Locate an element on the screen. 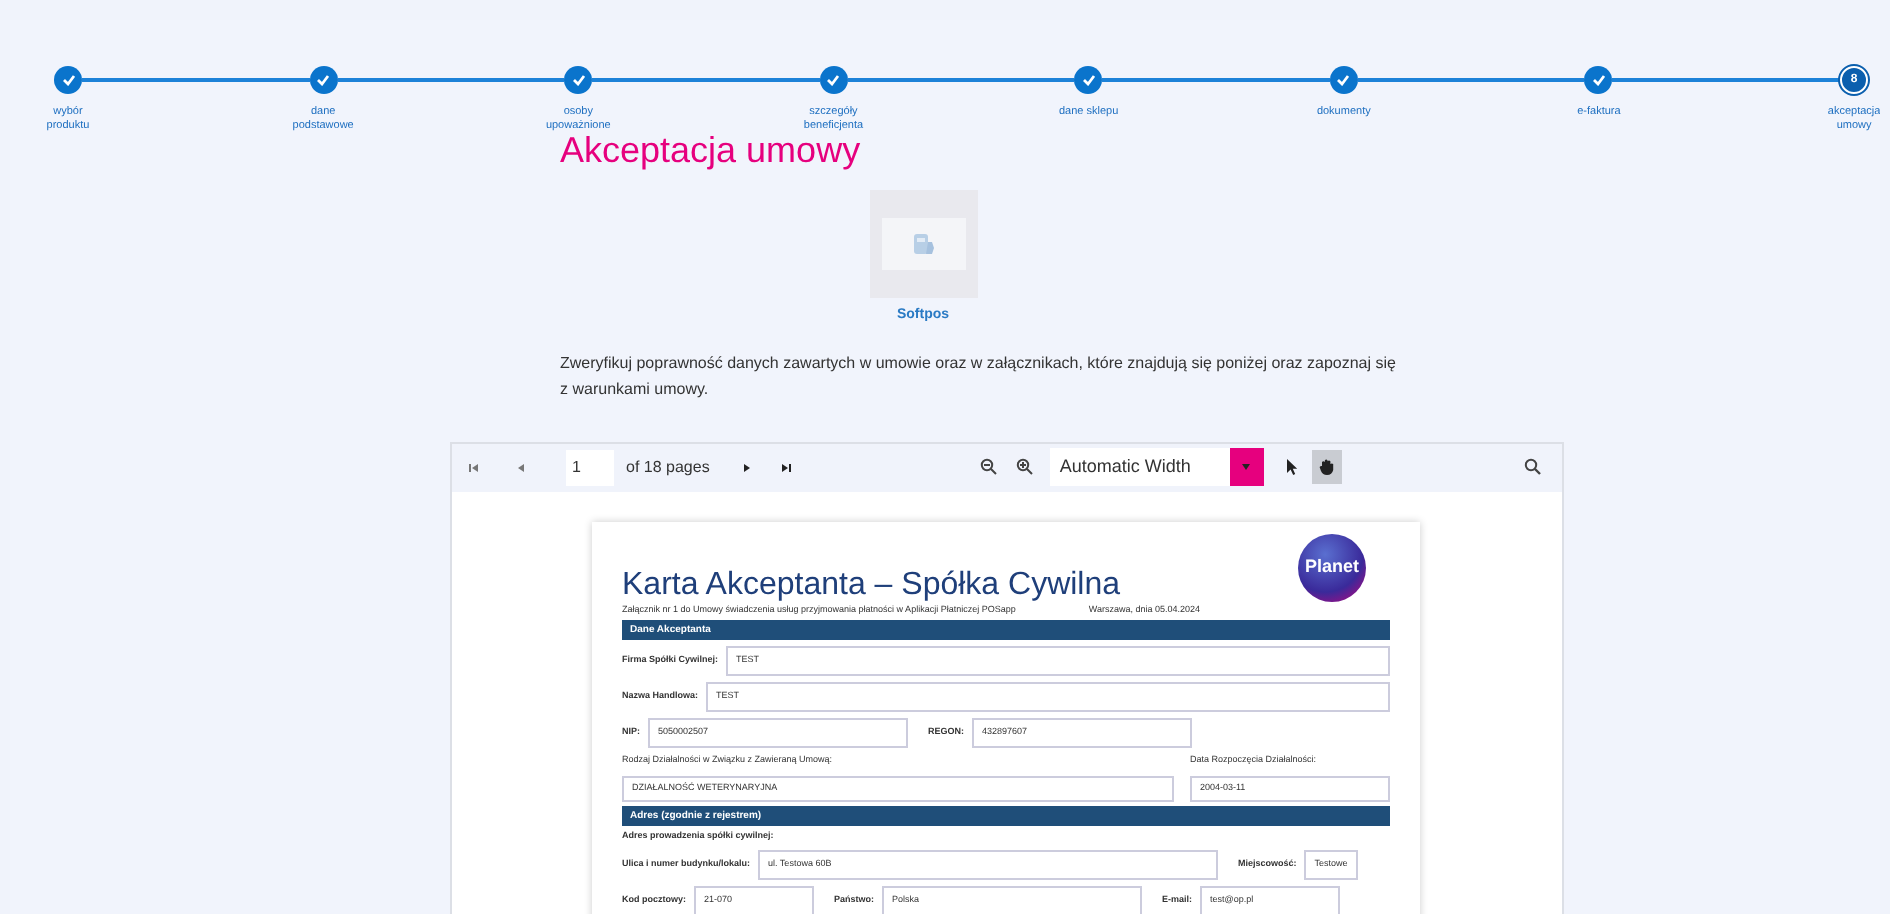 The image size is (1890, 914). card-terminal-icon is located at coordinates (923, 244).